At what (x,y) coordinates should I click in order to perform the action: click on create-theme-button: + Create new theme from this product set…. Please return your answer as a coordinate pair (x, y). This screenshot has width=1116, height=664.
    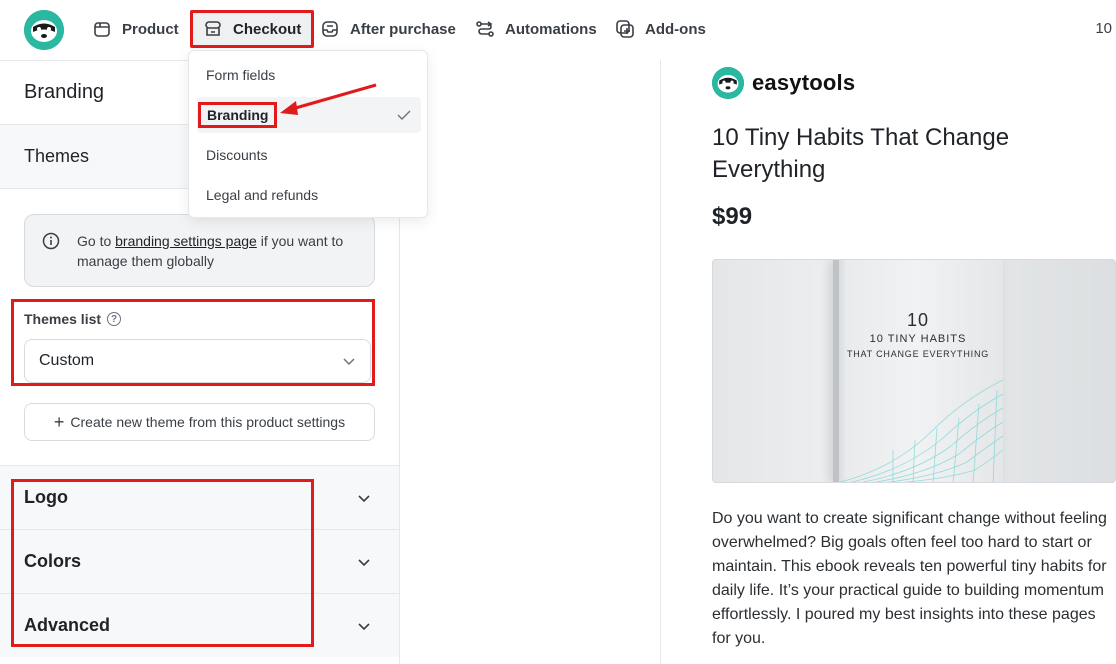
    Looking at the image, I should click on (199, 422).